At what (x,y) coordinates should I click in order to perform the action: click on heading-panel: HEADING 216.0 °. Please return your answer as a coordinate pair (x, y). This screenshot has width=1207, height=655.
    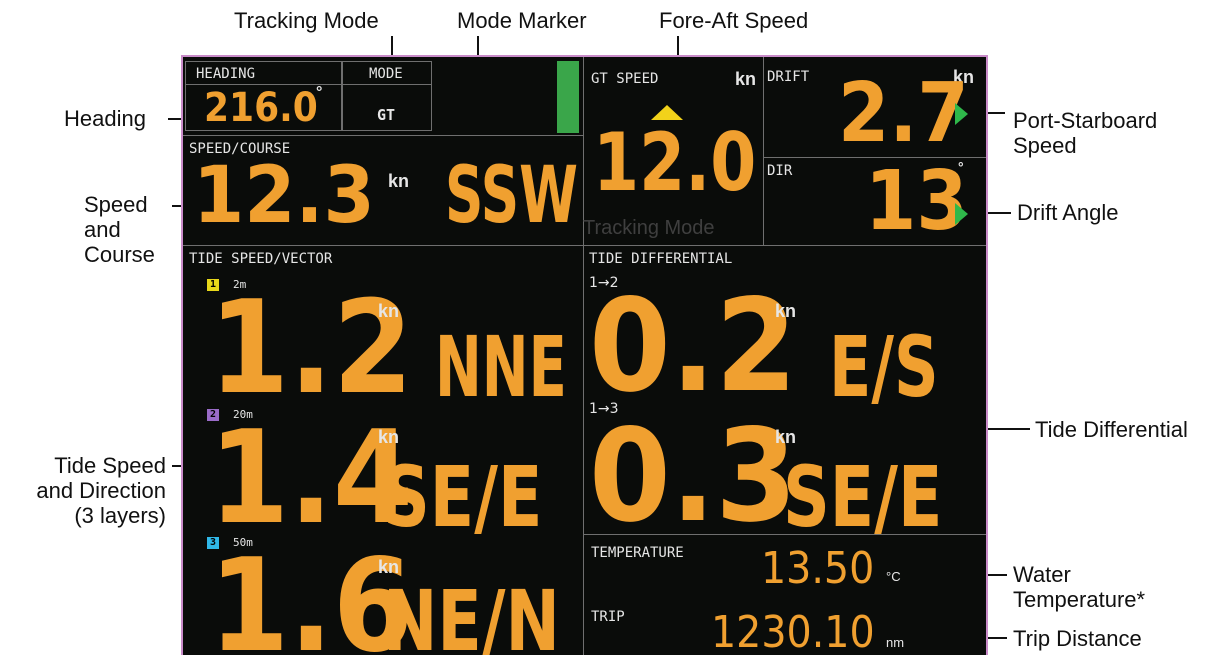
    Looking at the image, I should click on (263, 96).